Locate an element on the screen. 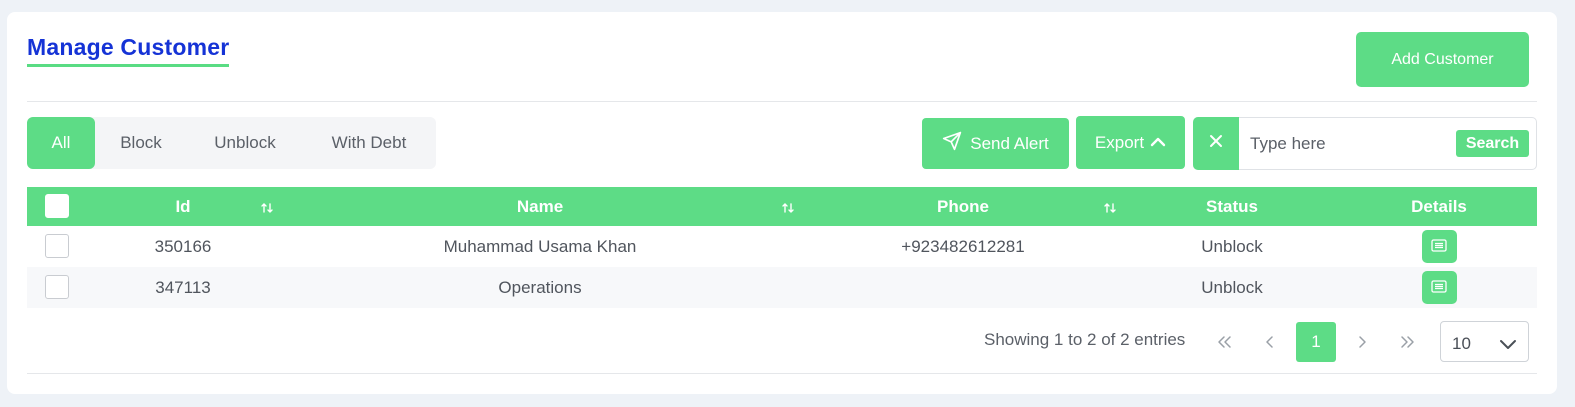  tab-unblock: Unblock is located at coordinates (245, 143).